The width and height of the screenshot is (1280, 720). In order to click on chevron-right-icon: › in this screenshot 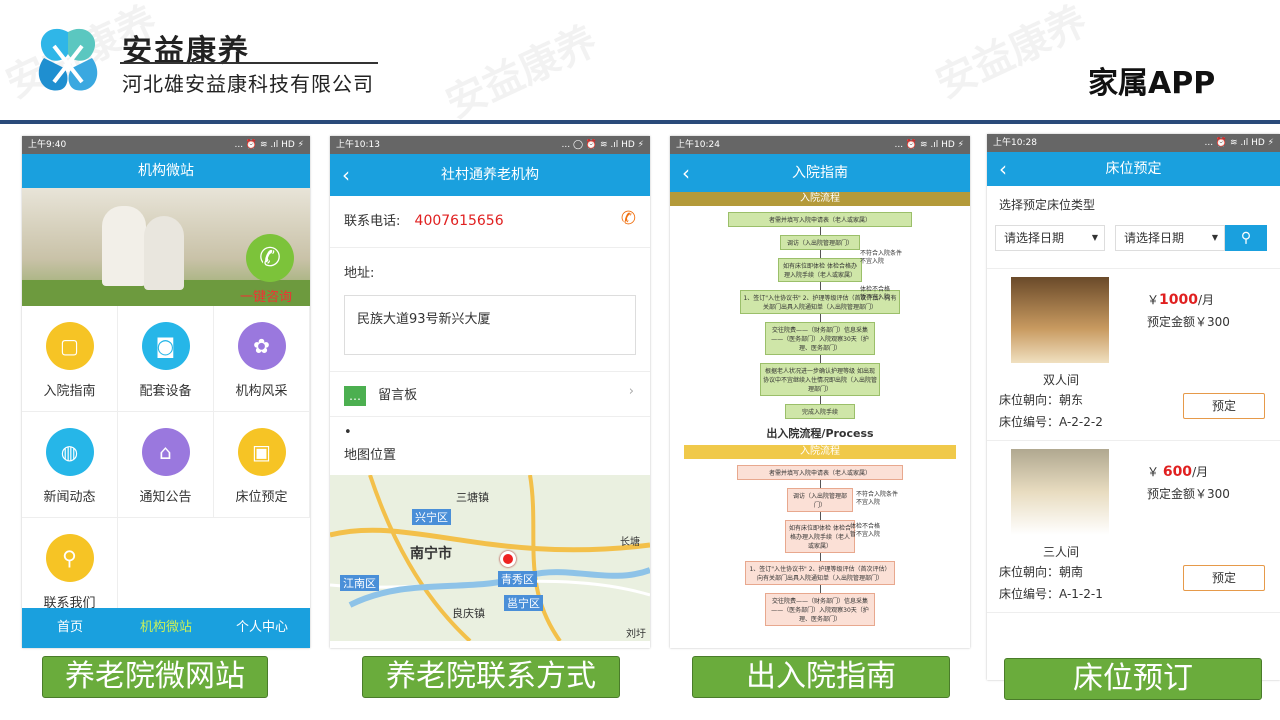, I will do `click(631, 391)`.